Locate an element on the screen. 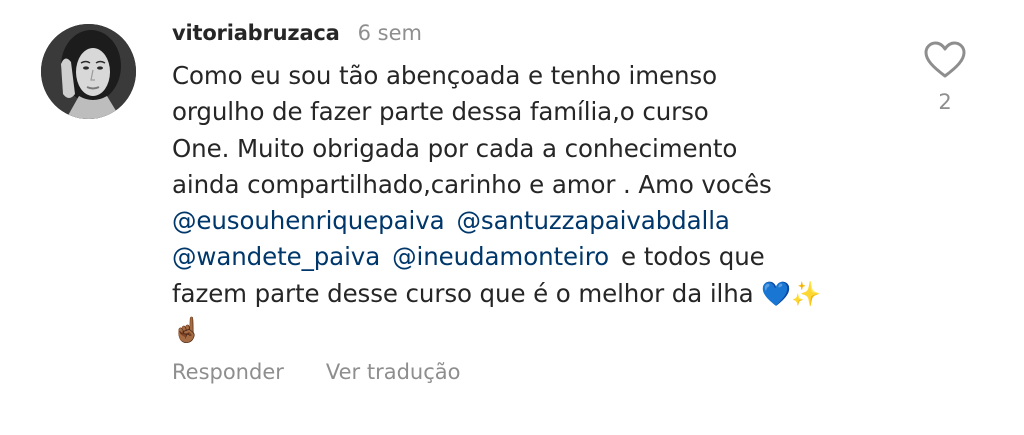 The width and height of the screenshot is (1024, 435). heart-outline-icon is located at coordinates (945, 59).